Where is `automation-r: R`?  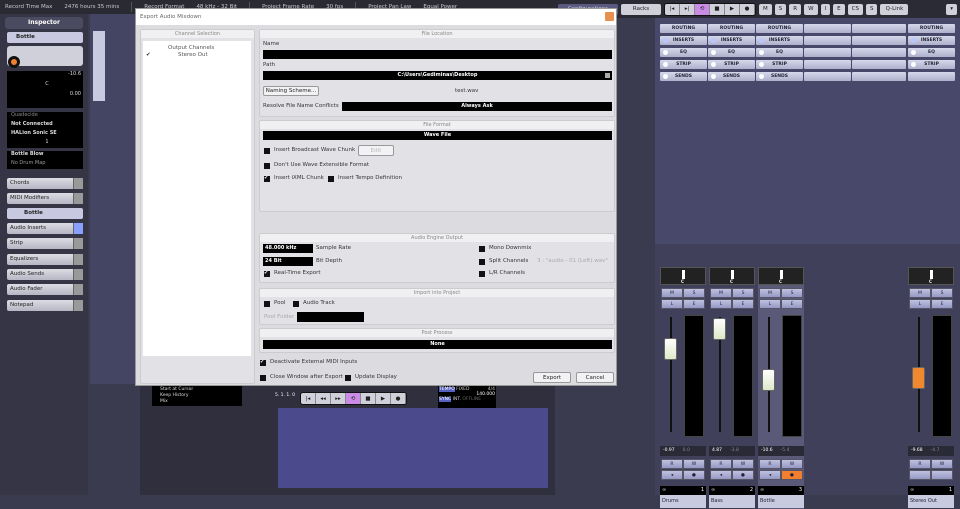
automation-r: R is located at coordinates (795, 9).